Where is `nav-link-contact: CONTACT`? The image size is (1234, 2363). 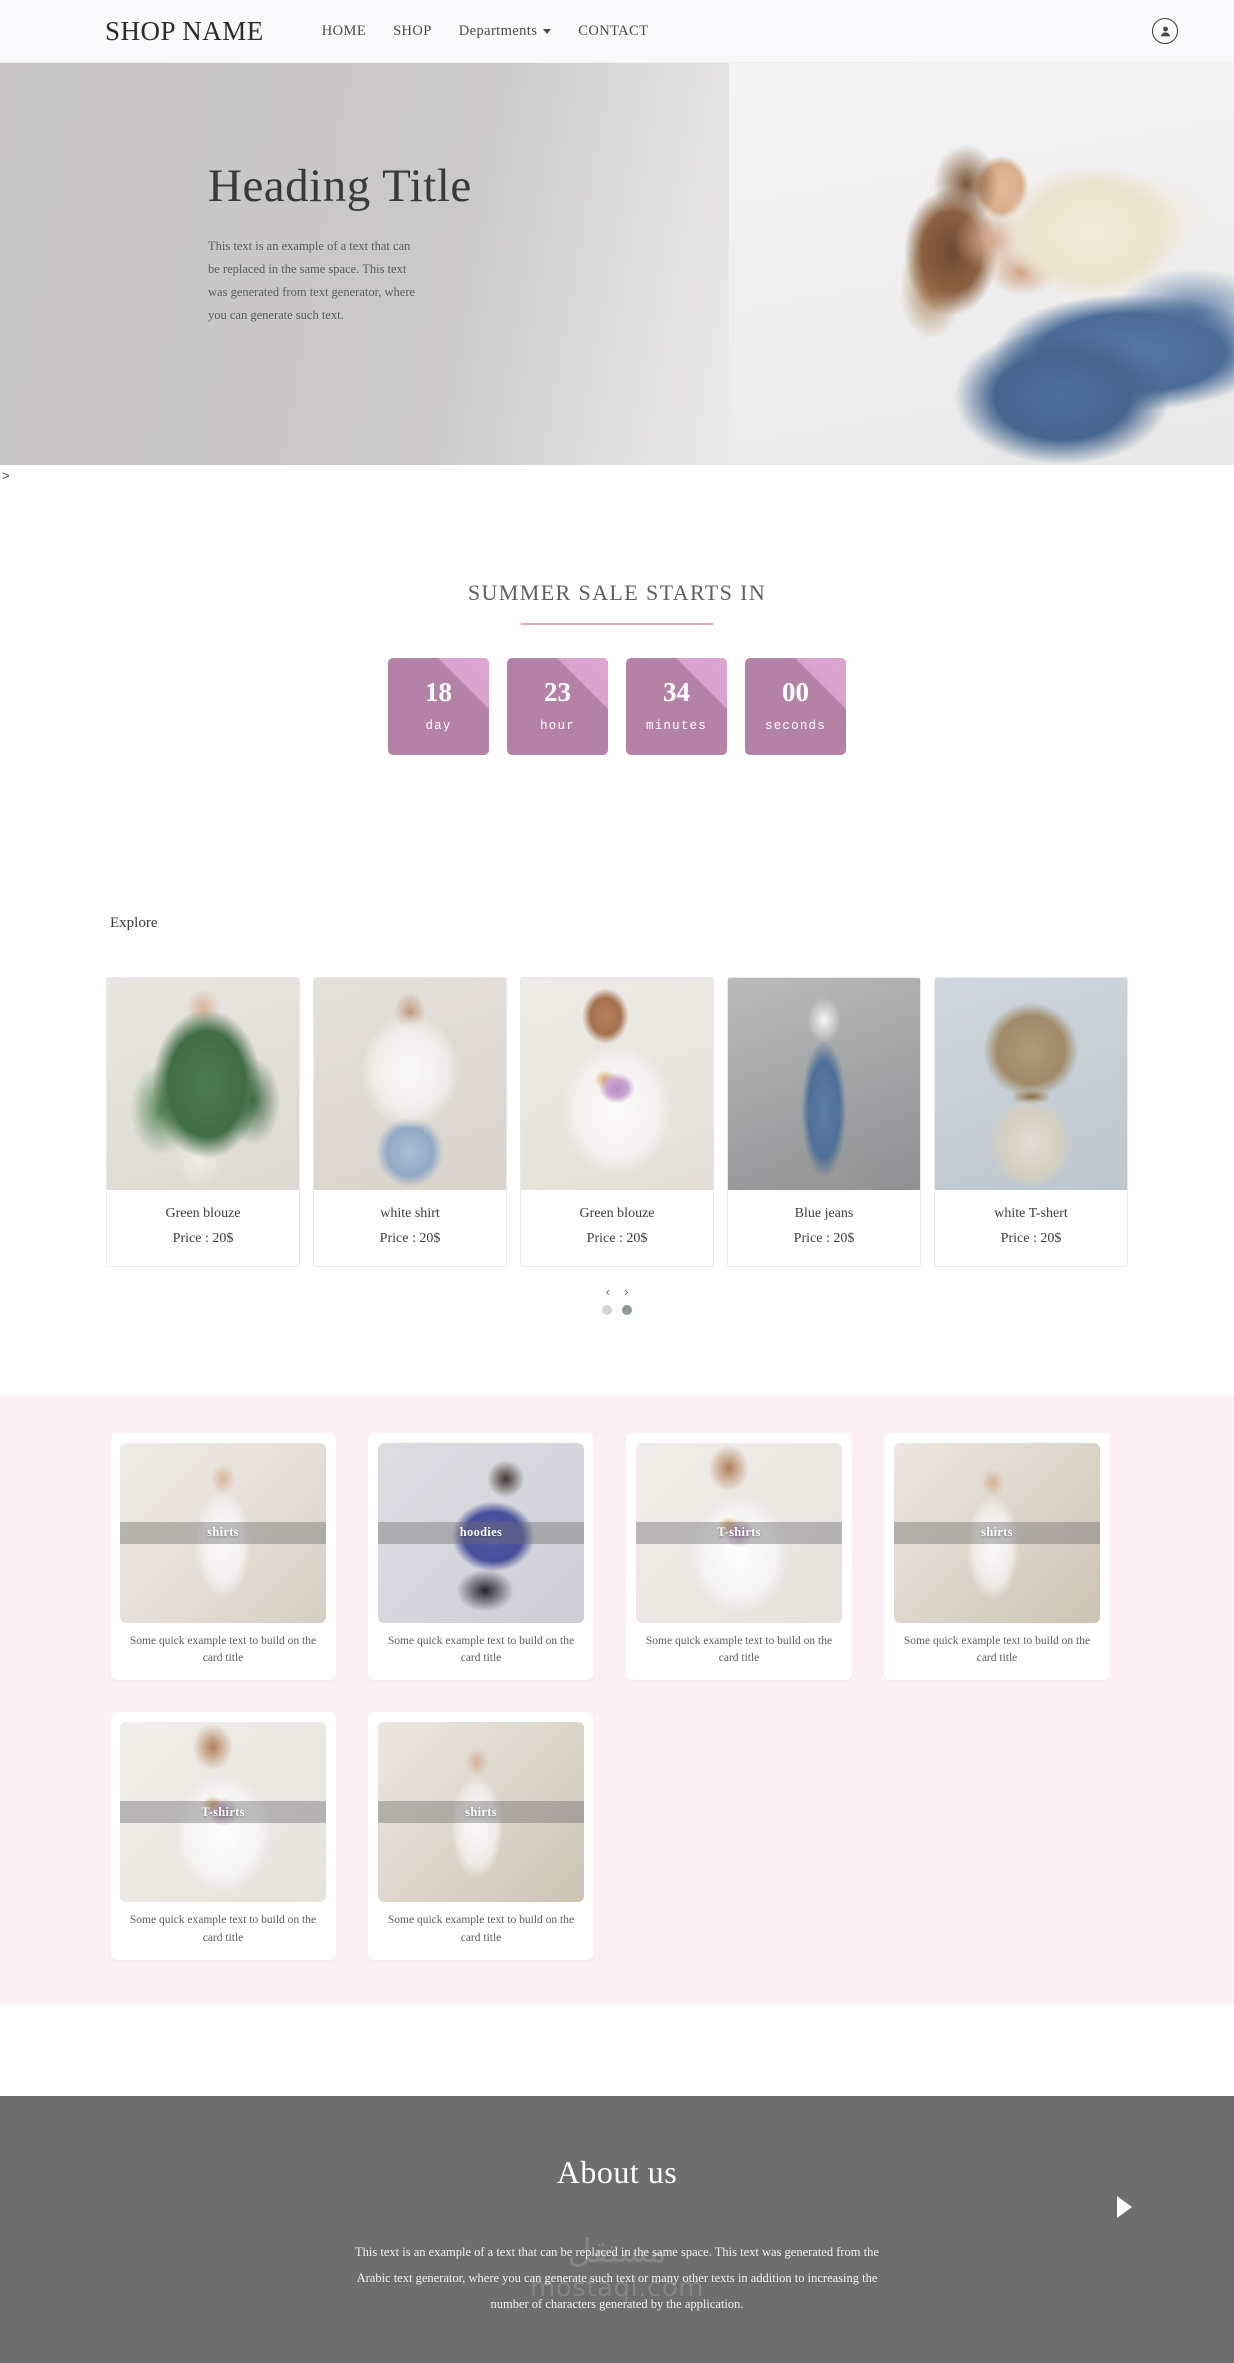
nav-link-contact: CONTACT is located at coordinates (613, 31).